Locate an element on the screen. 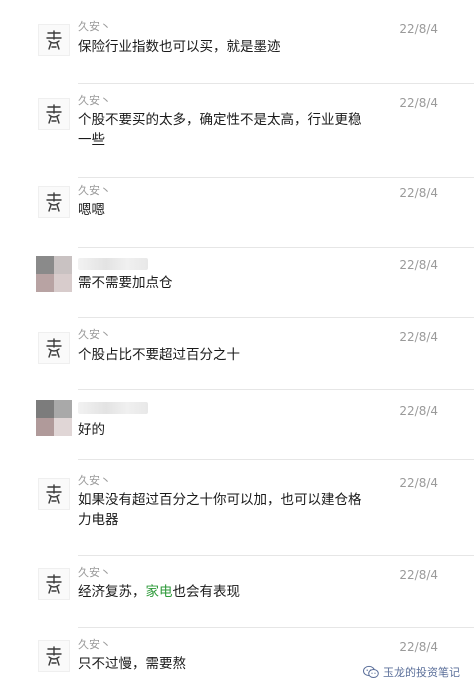  chat-message: 久安丶 22/8/4 个股占比不要超过百分之十 is located at coordinates (237, 354).